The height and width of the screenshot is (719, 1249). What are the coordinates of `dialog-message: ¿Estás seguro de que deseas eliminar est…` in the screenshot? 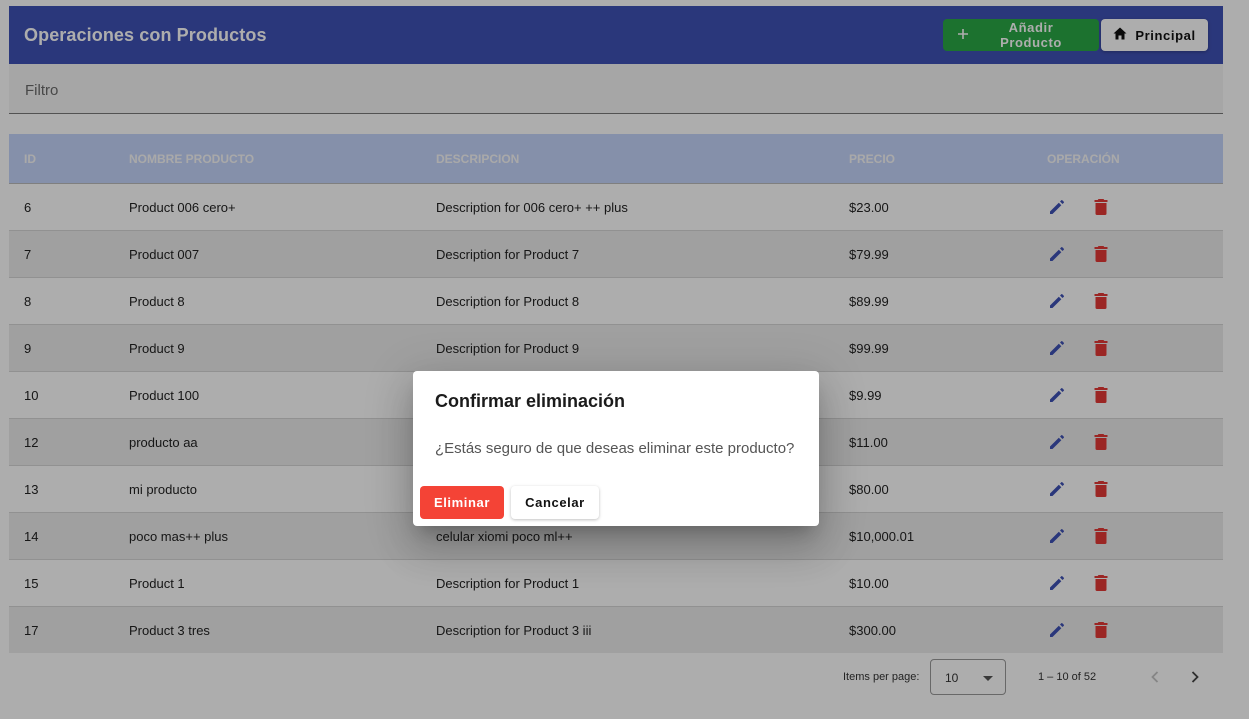 It's located at (615, 448).